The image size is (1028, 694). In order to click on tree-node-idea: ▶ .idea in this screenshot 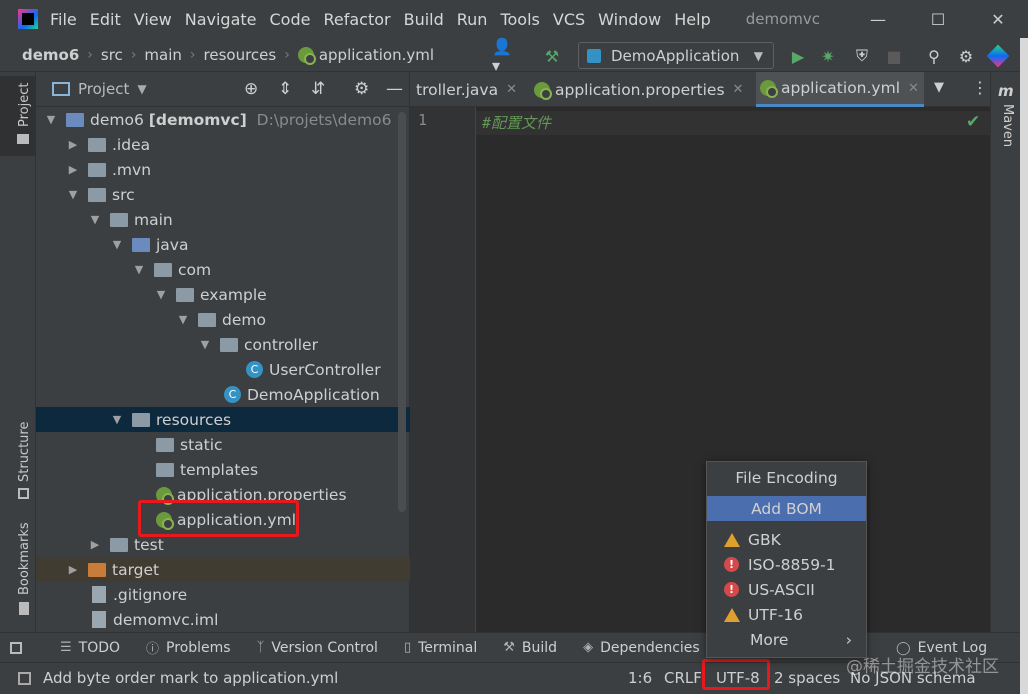, I will do `click(223, 144)`.